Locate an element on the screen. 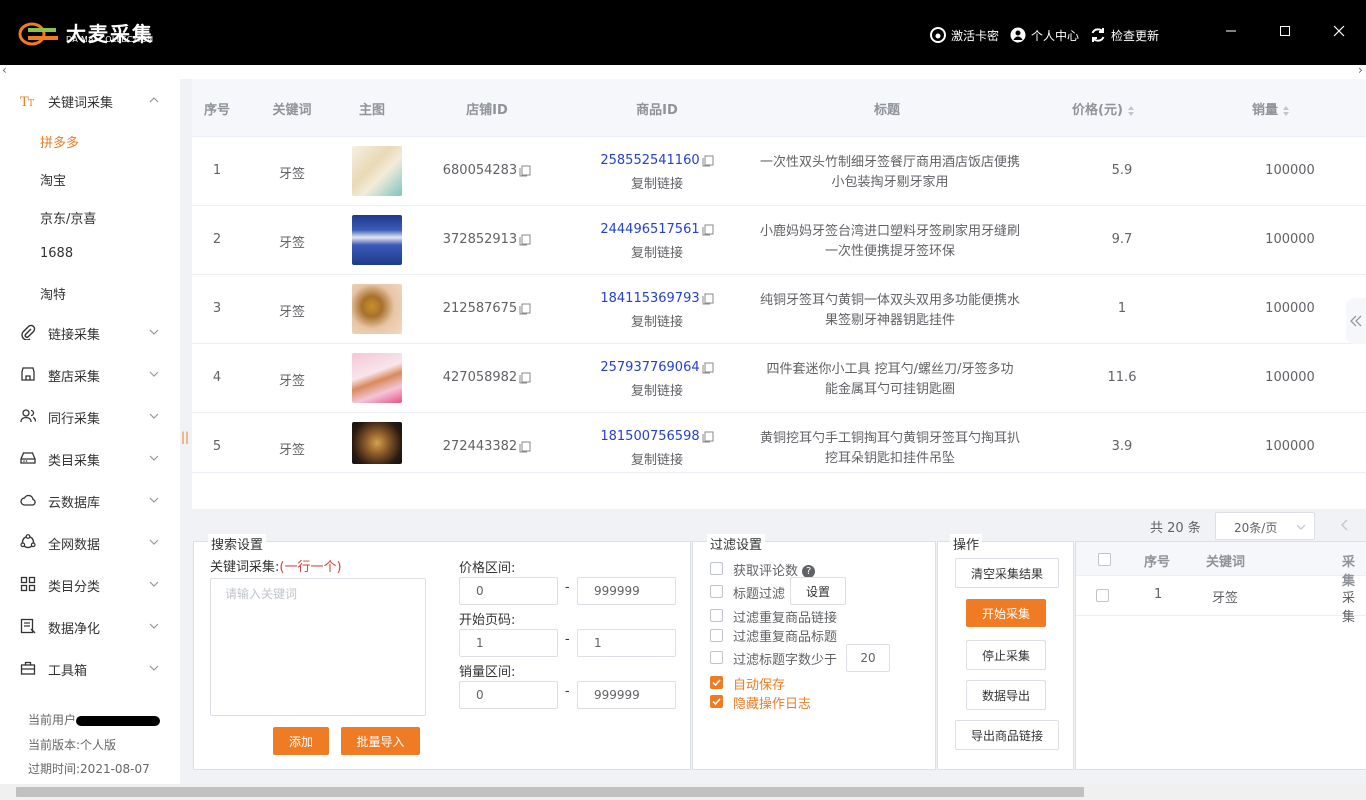  export-links-button: 导出商品链接 is located at coordinates (1007, 735).